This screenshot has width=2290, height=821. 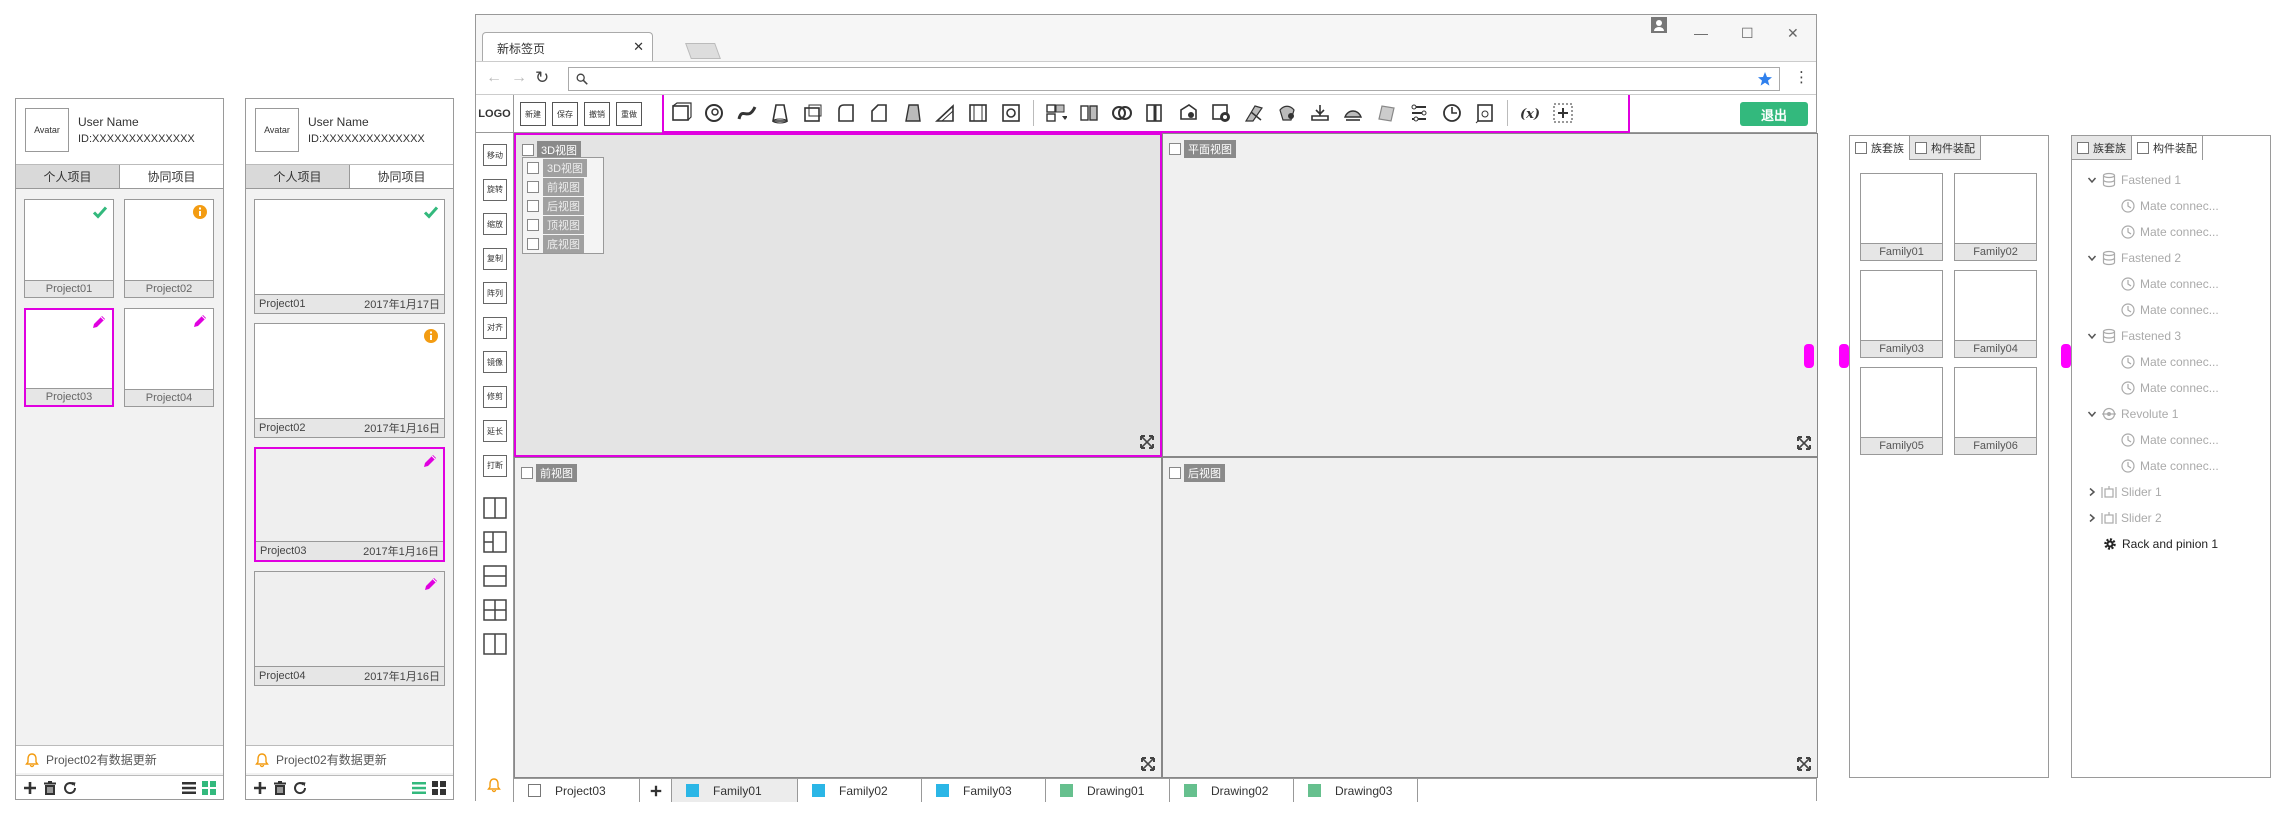 I want to click on project-card: Project04, so click(x=169, y=357).